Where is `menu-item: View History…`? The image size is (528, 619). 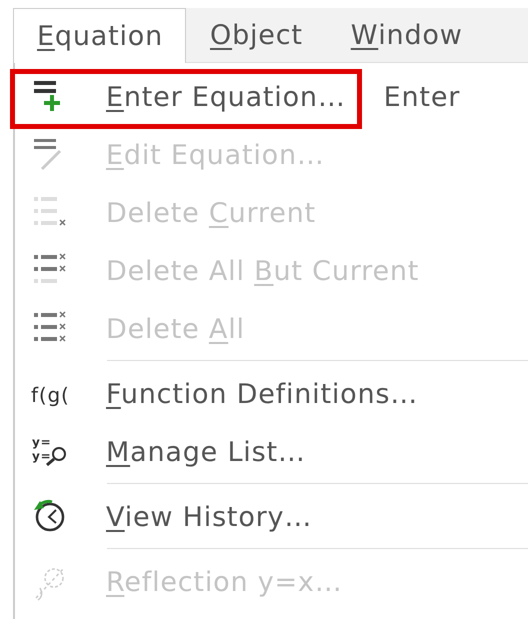 menu-item: View History… is located at coordinates (271, 517).